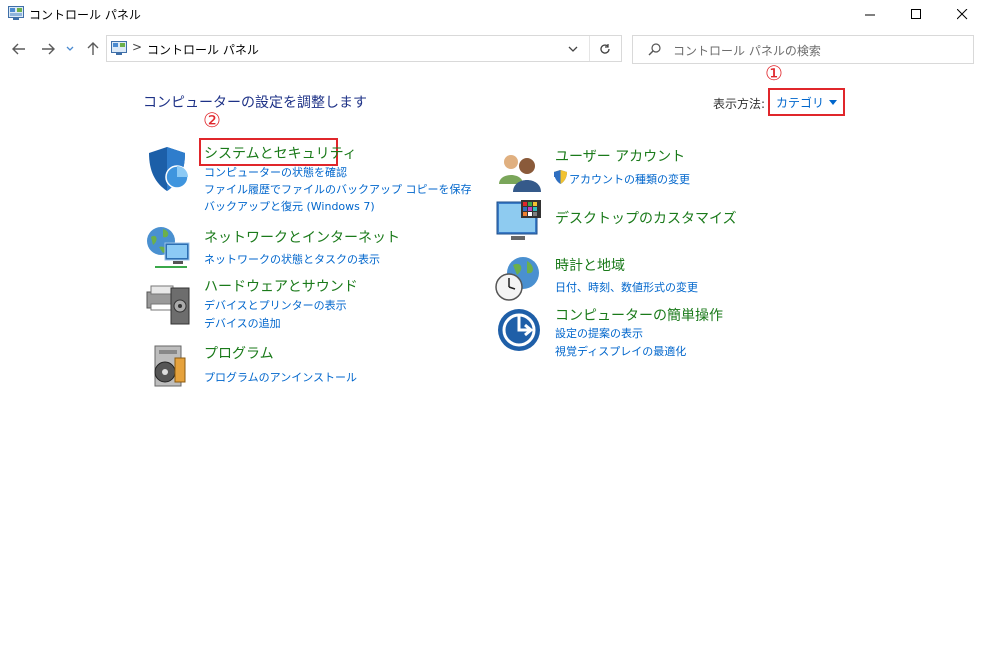 The image size is (985, 658). I want to click on category-title-user-accounts: ユーザー アカウント, so click(620, 156).